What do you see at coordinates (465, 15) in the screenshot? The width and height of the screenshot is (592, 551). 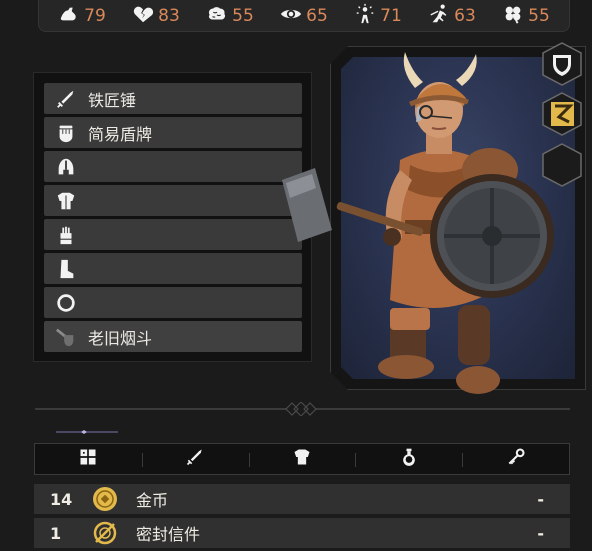 I see `stat-value: 63` at bounding box center [465, 15].